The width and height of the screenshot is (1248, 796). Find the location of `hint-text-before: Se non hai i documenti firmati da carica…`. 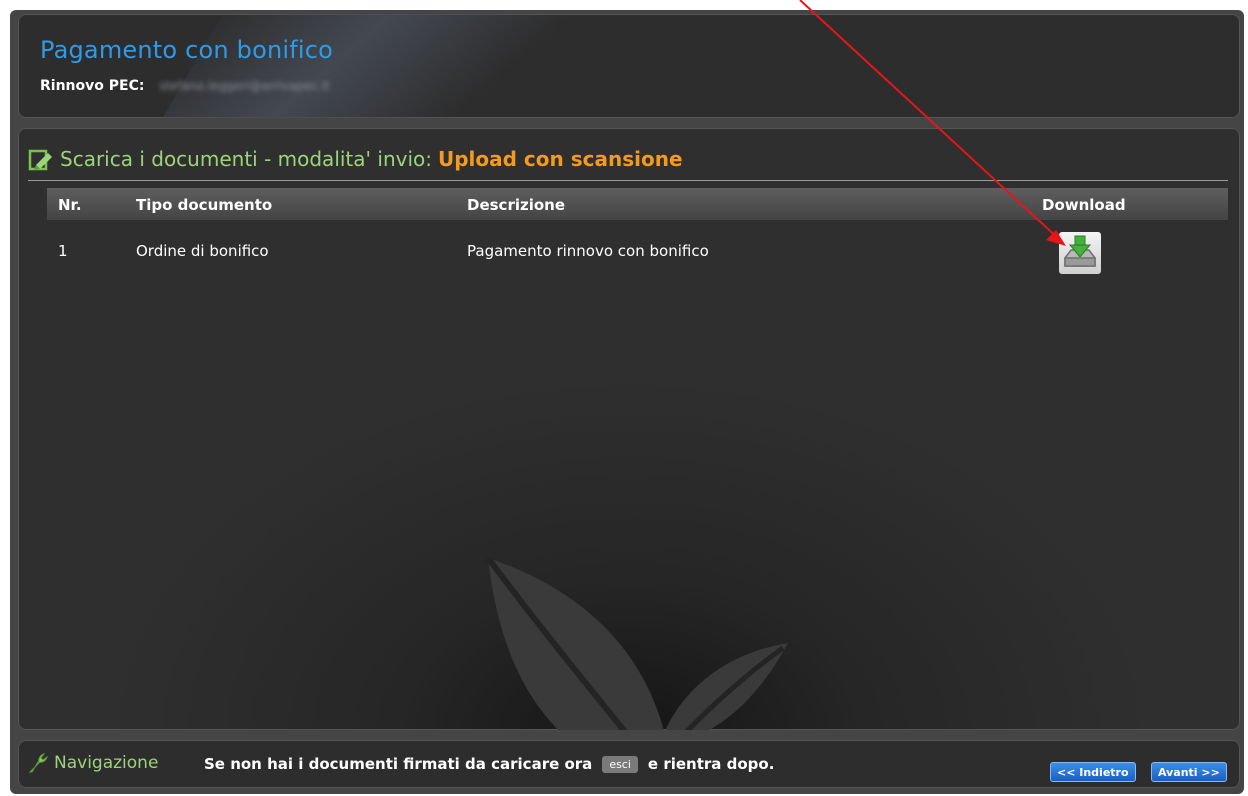

hint-text-before: Se non hai i documenti firmati da carica… is located at coordinates (398, 764).